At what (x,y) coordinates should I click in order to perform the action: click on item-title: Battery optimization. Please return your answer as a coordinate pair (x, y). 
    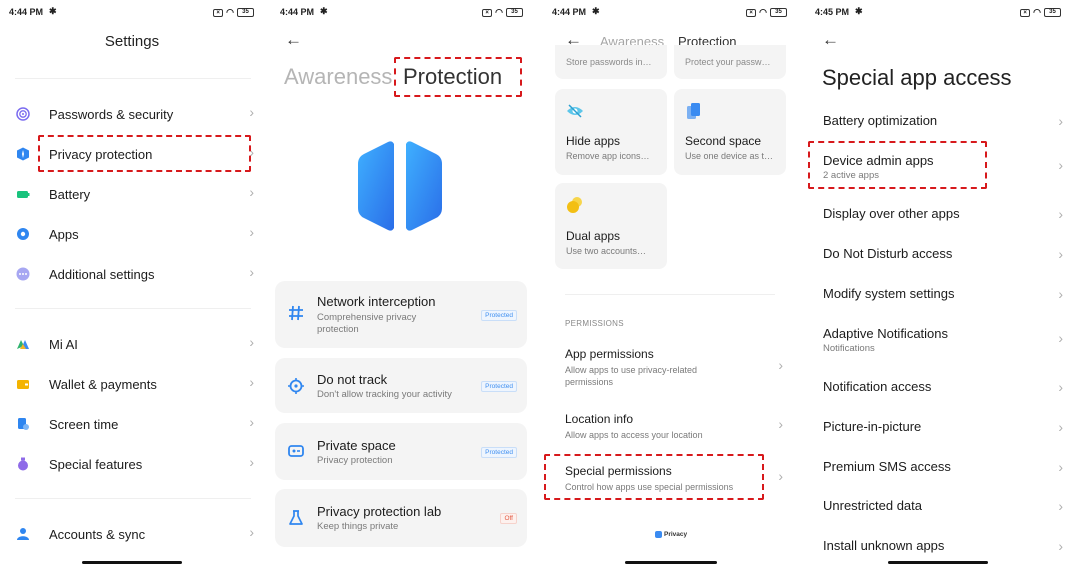
    Looking at the image, I should click on (880, 120).